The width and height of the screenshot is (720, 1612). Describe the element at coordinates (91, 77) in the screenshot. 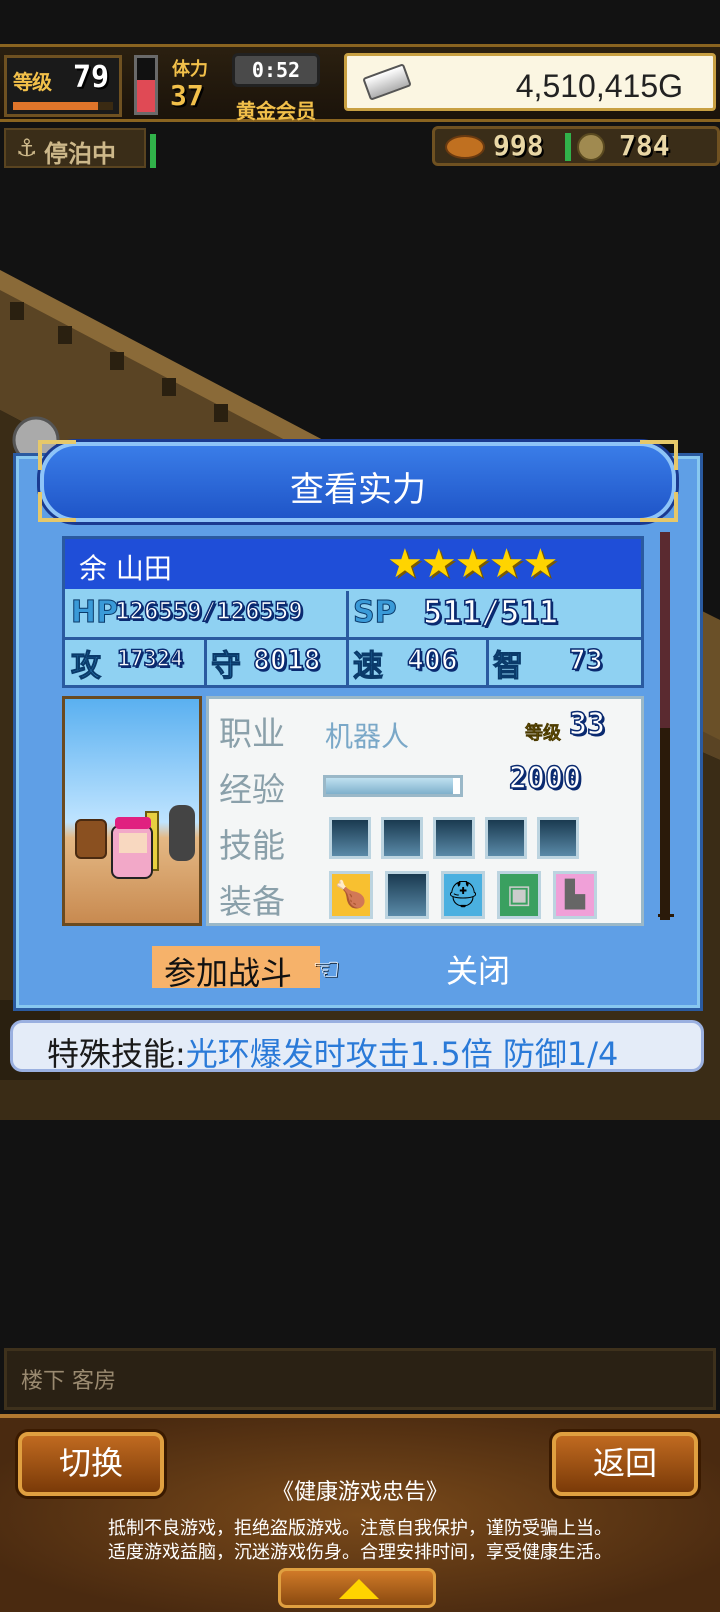

I see `level-value: 79` at that location.